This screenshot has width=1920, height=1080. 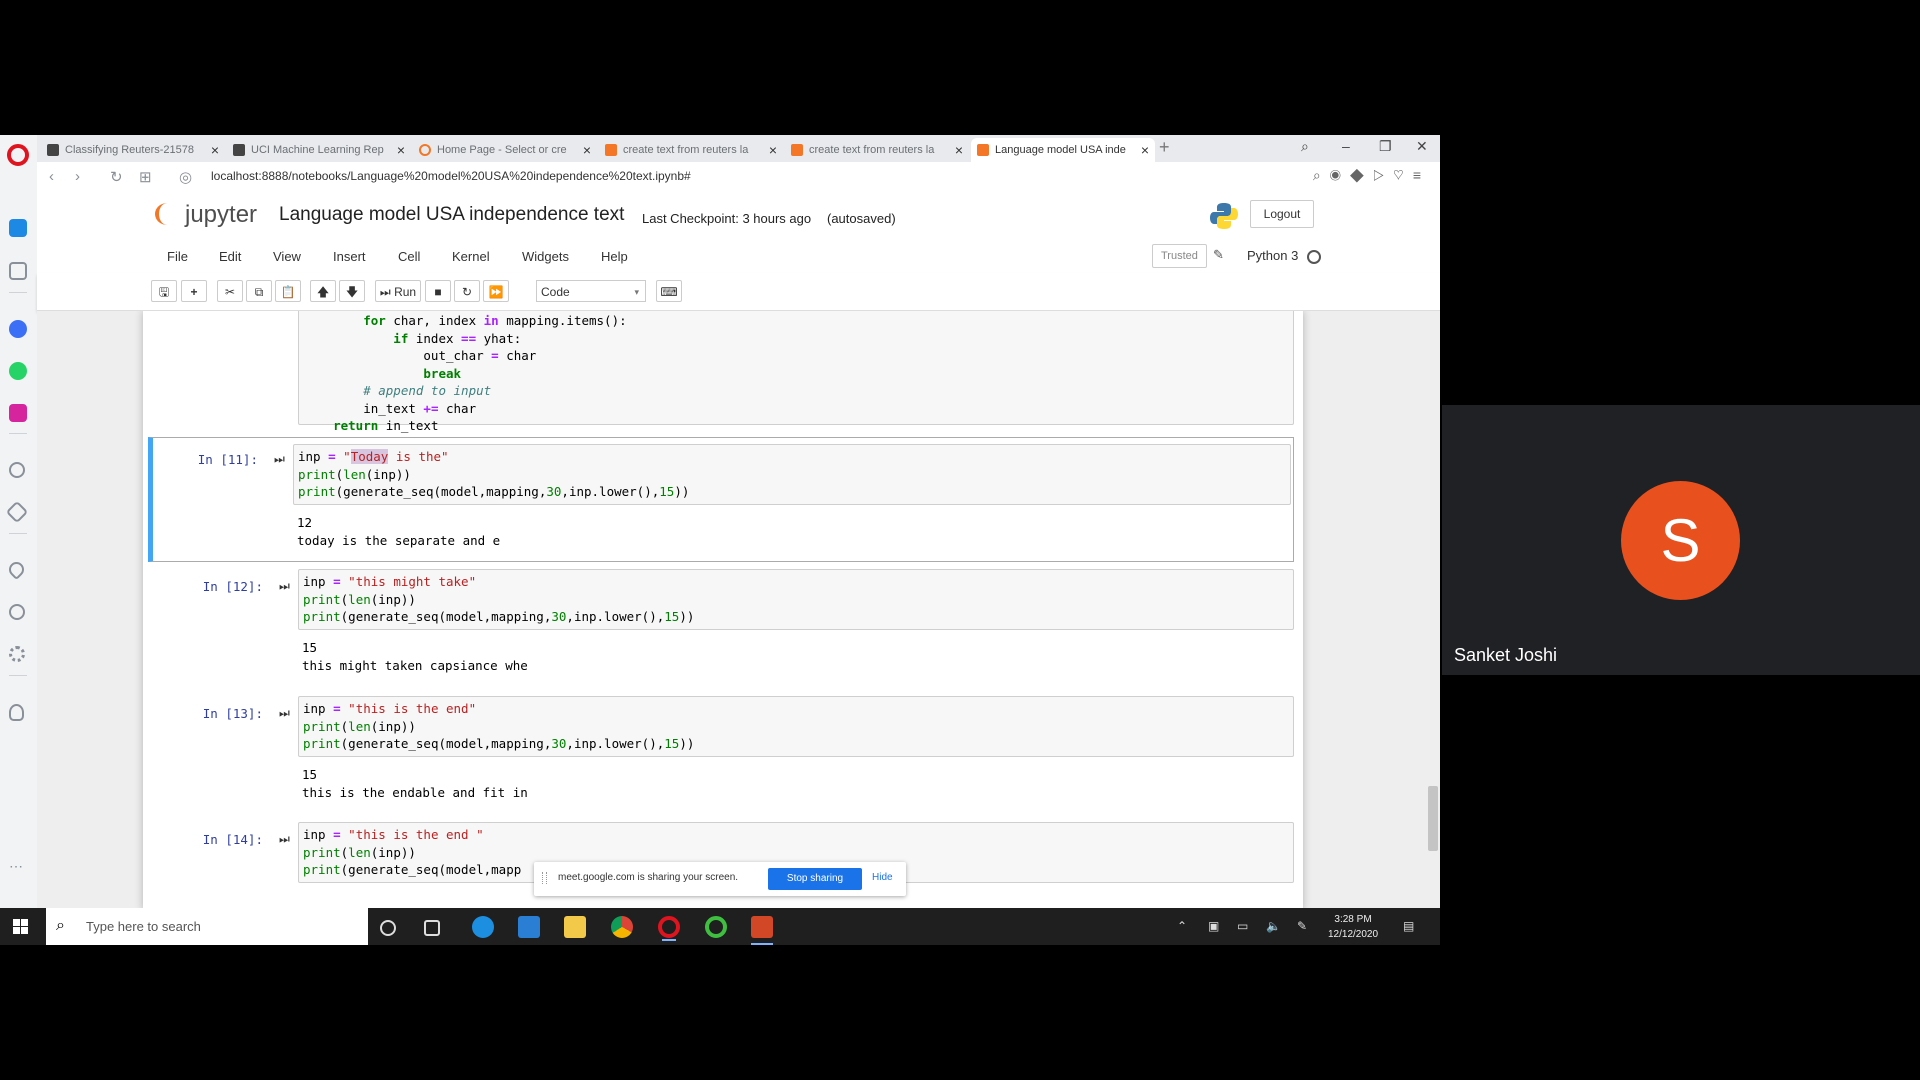 I want to click on speed-dial-icon: ⊞, so click(x=145, y=177).